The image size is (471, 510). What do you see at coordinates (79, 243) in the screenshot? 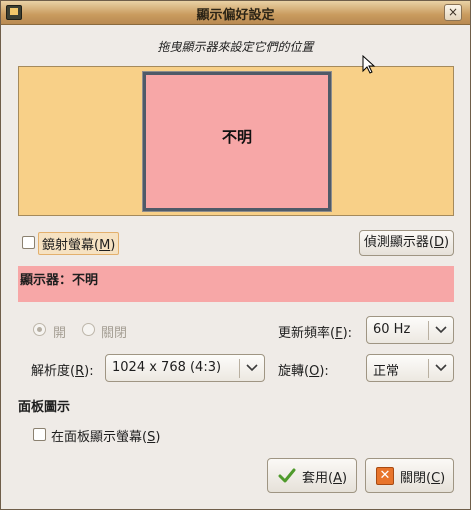
I see `mirror-screens-label: 鏡射螢幕(M)` at bounding box center [79, 243].